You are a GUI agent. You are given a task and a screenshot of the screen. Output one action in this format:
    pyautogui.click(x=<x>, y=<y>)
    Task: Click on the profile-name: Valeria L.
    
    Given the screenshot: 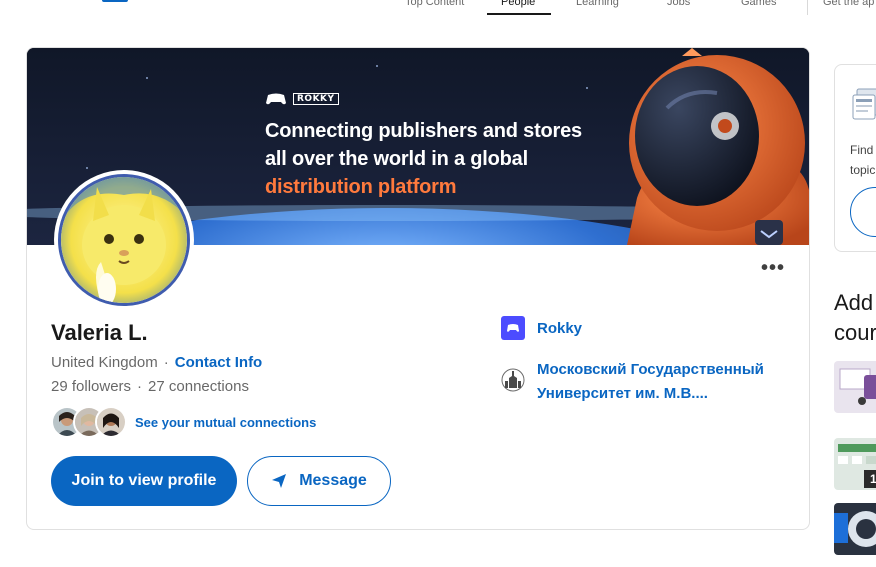 What is the action you would take?
    pyautogui.click(x=99, y=332)
    